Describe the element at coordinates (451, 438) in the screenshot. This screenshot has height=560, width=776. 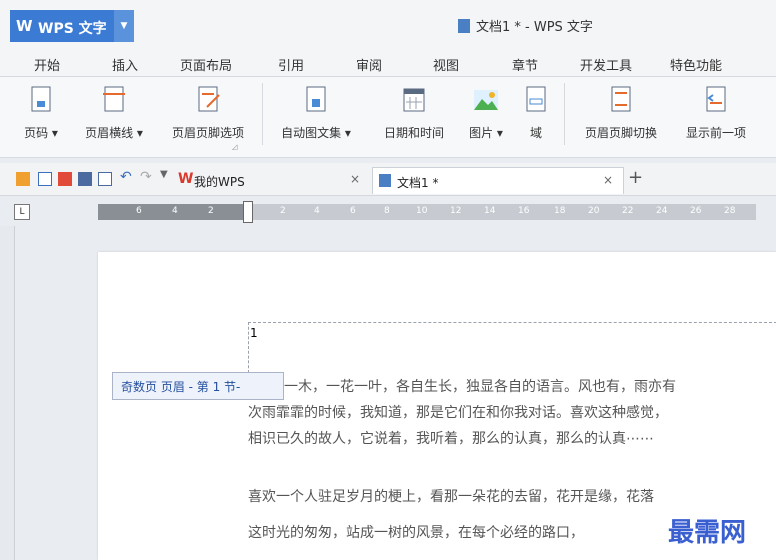
I see `paragraph-line: 相识已久的故人，它说着，我听着，那么的认真，那么的认真⋯⋯` at that location.